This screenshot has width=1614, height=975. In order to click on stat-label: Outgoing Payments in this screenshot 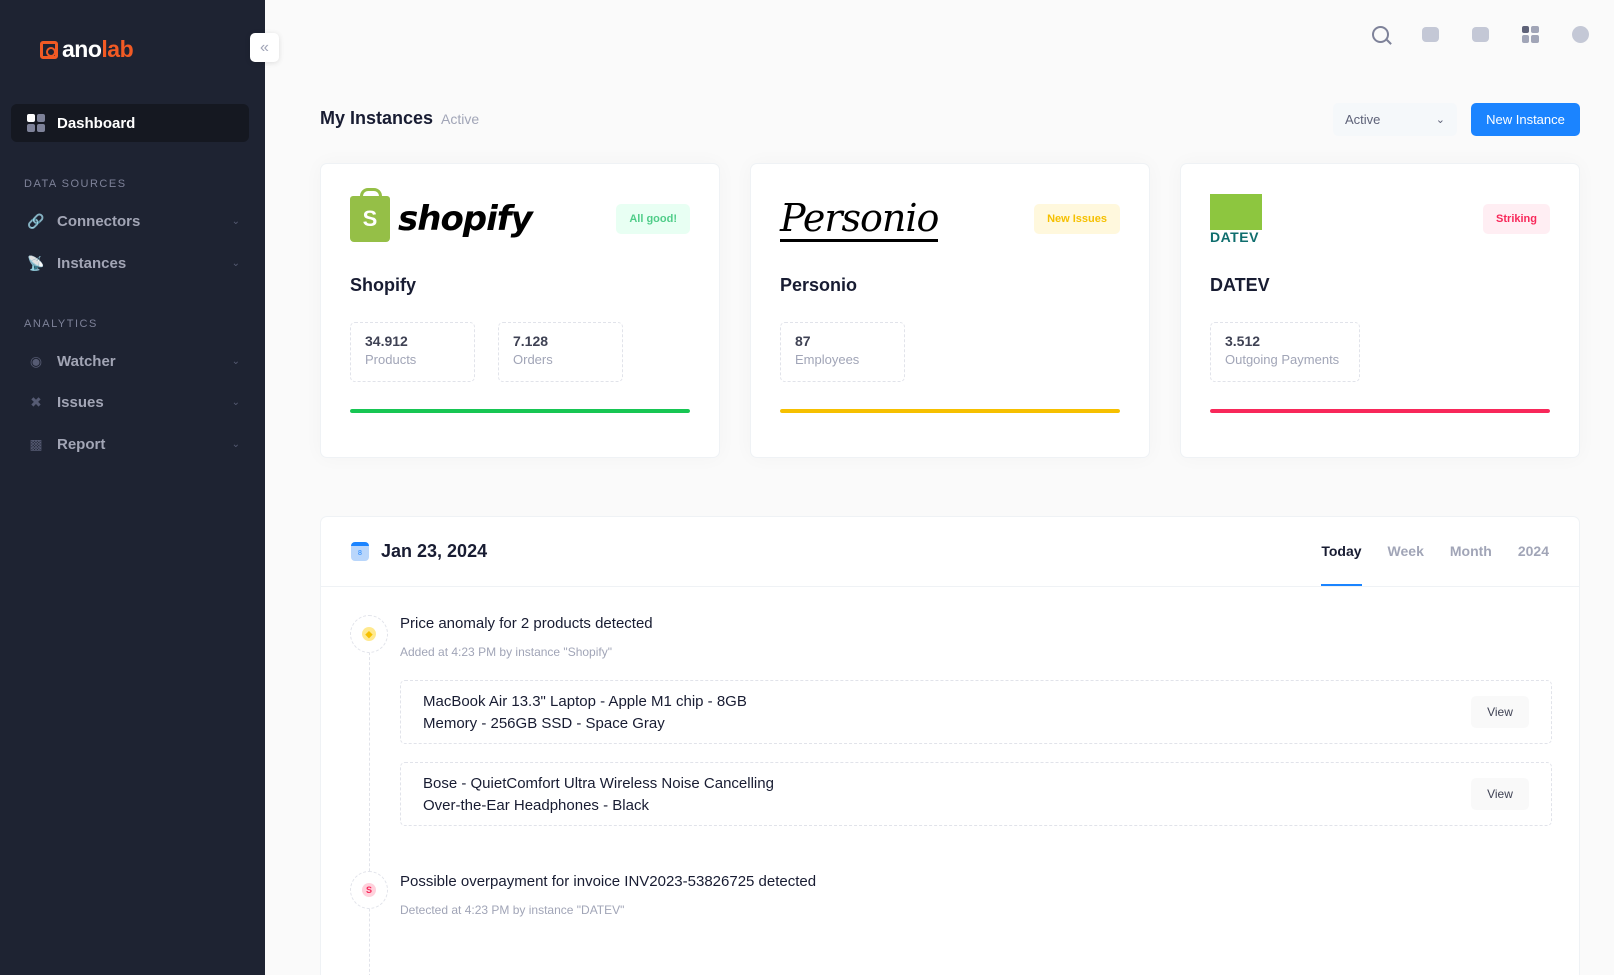, I will do `click(1282, 359)`.